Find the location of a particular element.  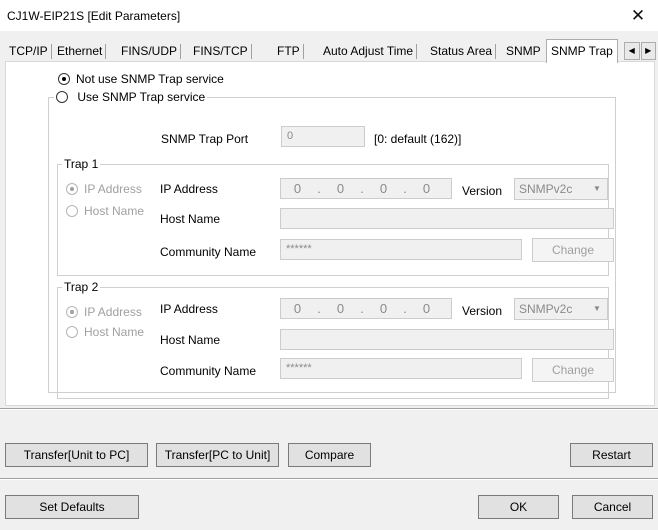

set-defaults-button: Set Defaults is located at coordinates (72, 507).